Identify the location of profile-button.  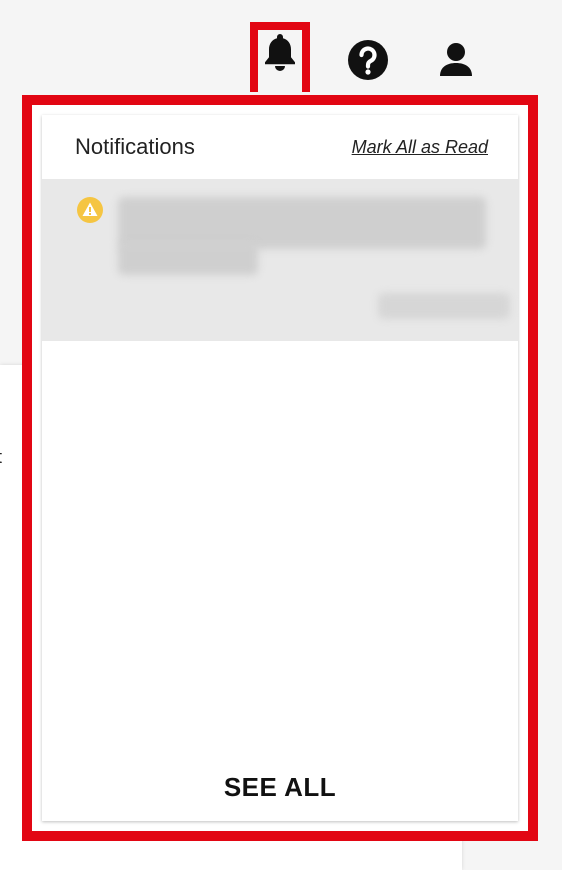
(456, 60).